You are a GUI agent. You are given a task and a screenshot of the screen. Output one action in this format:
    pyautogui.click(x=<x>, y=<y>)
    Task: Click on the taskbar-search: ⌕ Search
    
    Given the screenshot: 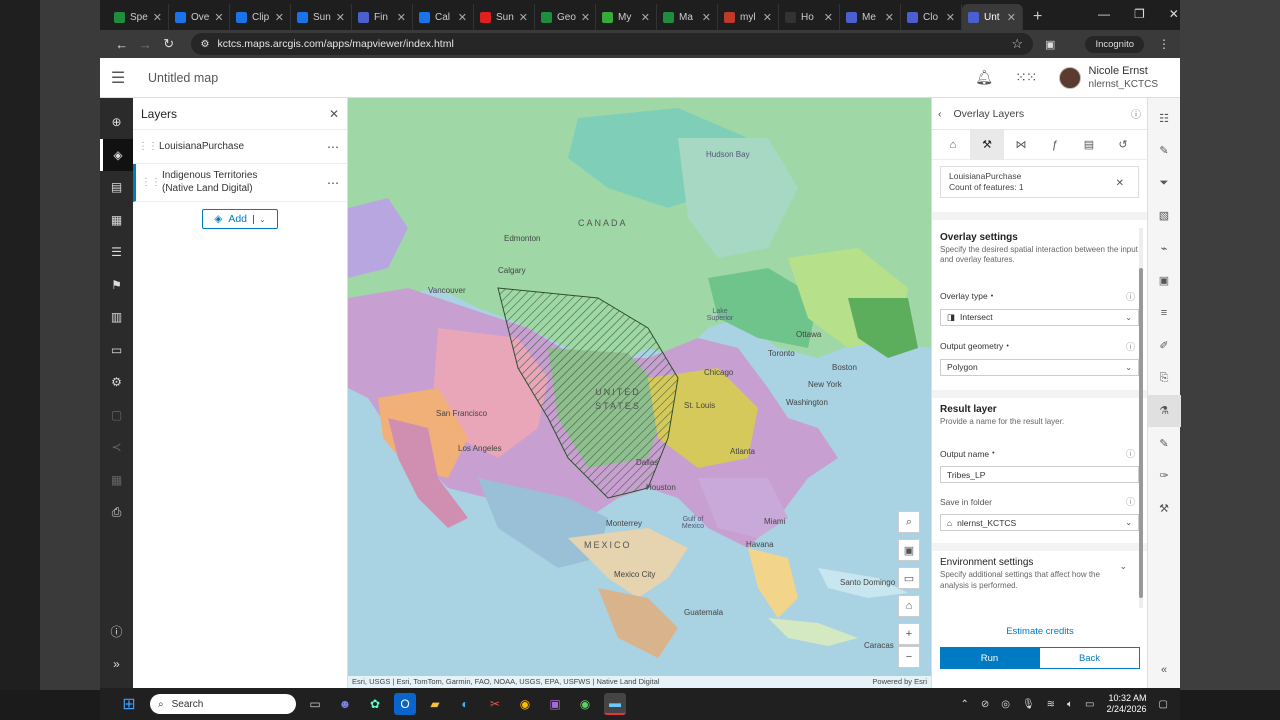 What is the action you would take?
    pyautogui.click(x=223, y=704)
    